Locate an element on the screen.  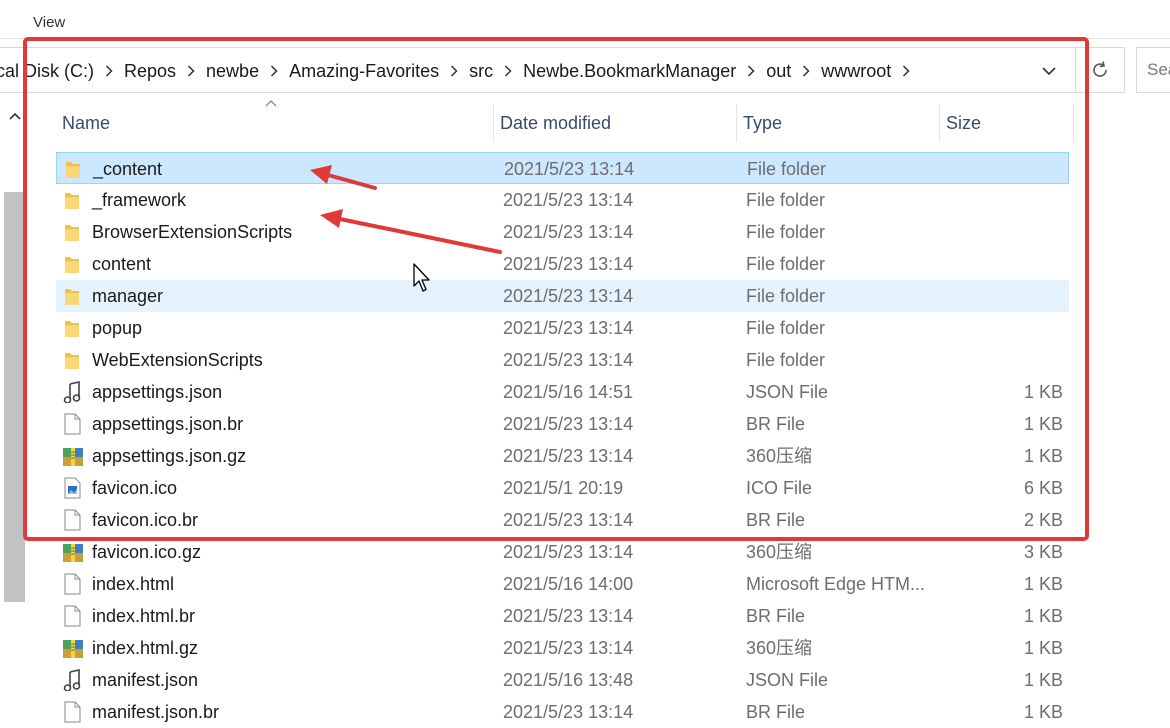
file-size: 6 KB is located at coordinates (1043, 488).